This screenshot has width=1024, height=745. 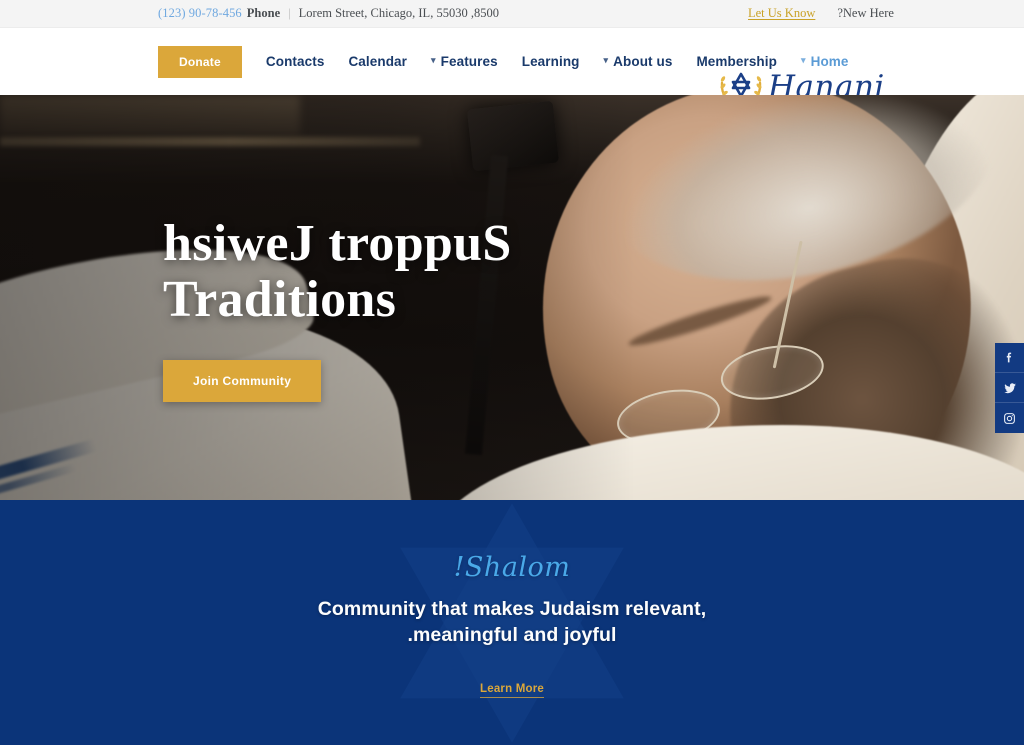 What do you see at coordinates (643, 61) in the screenshot?
I see `nav-label: About us` at bounding box center [643, 61].